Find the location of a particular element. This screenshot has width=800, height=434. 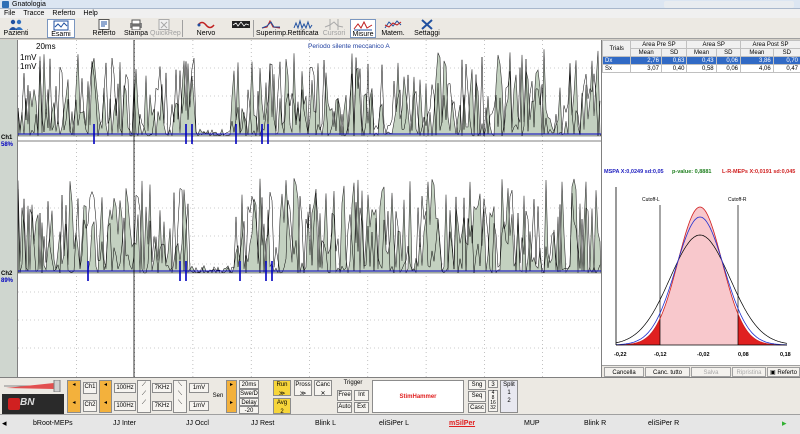

filter-shape-icon: ⟋ ⟋ ⟋ is located at coordinates (144, 396).